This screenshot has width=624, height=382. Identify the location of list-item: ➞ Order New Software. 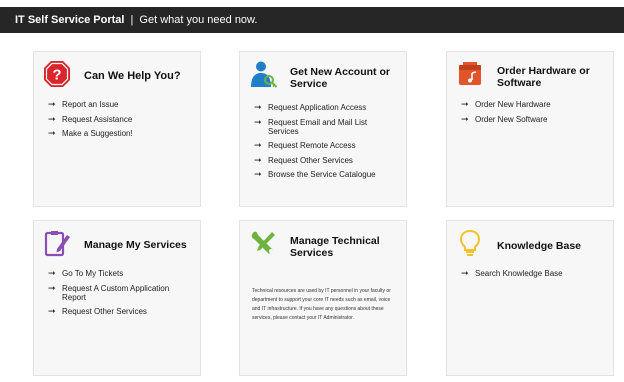
(533, 118).